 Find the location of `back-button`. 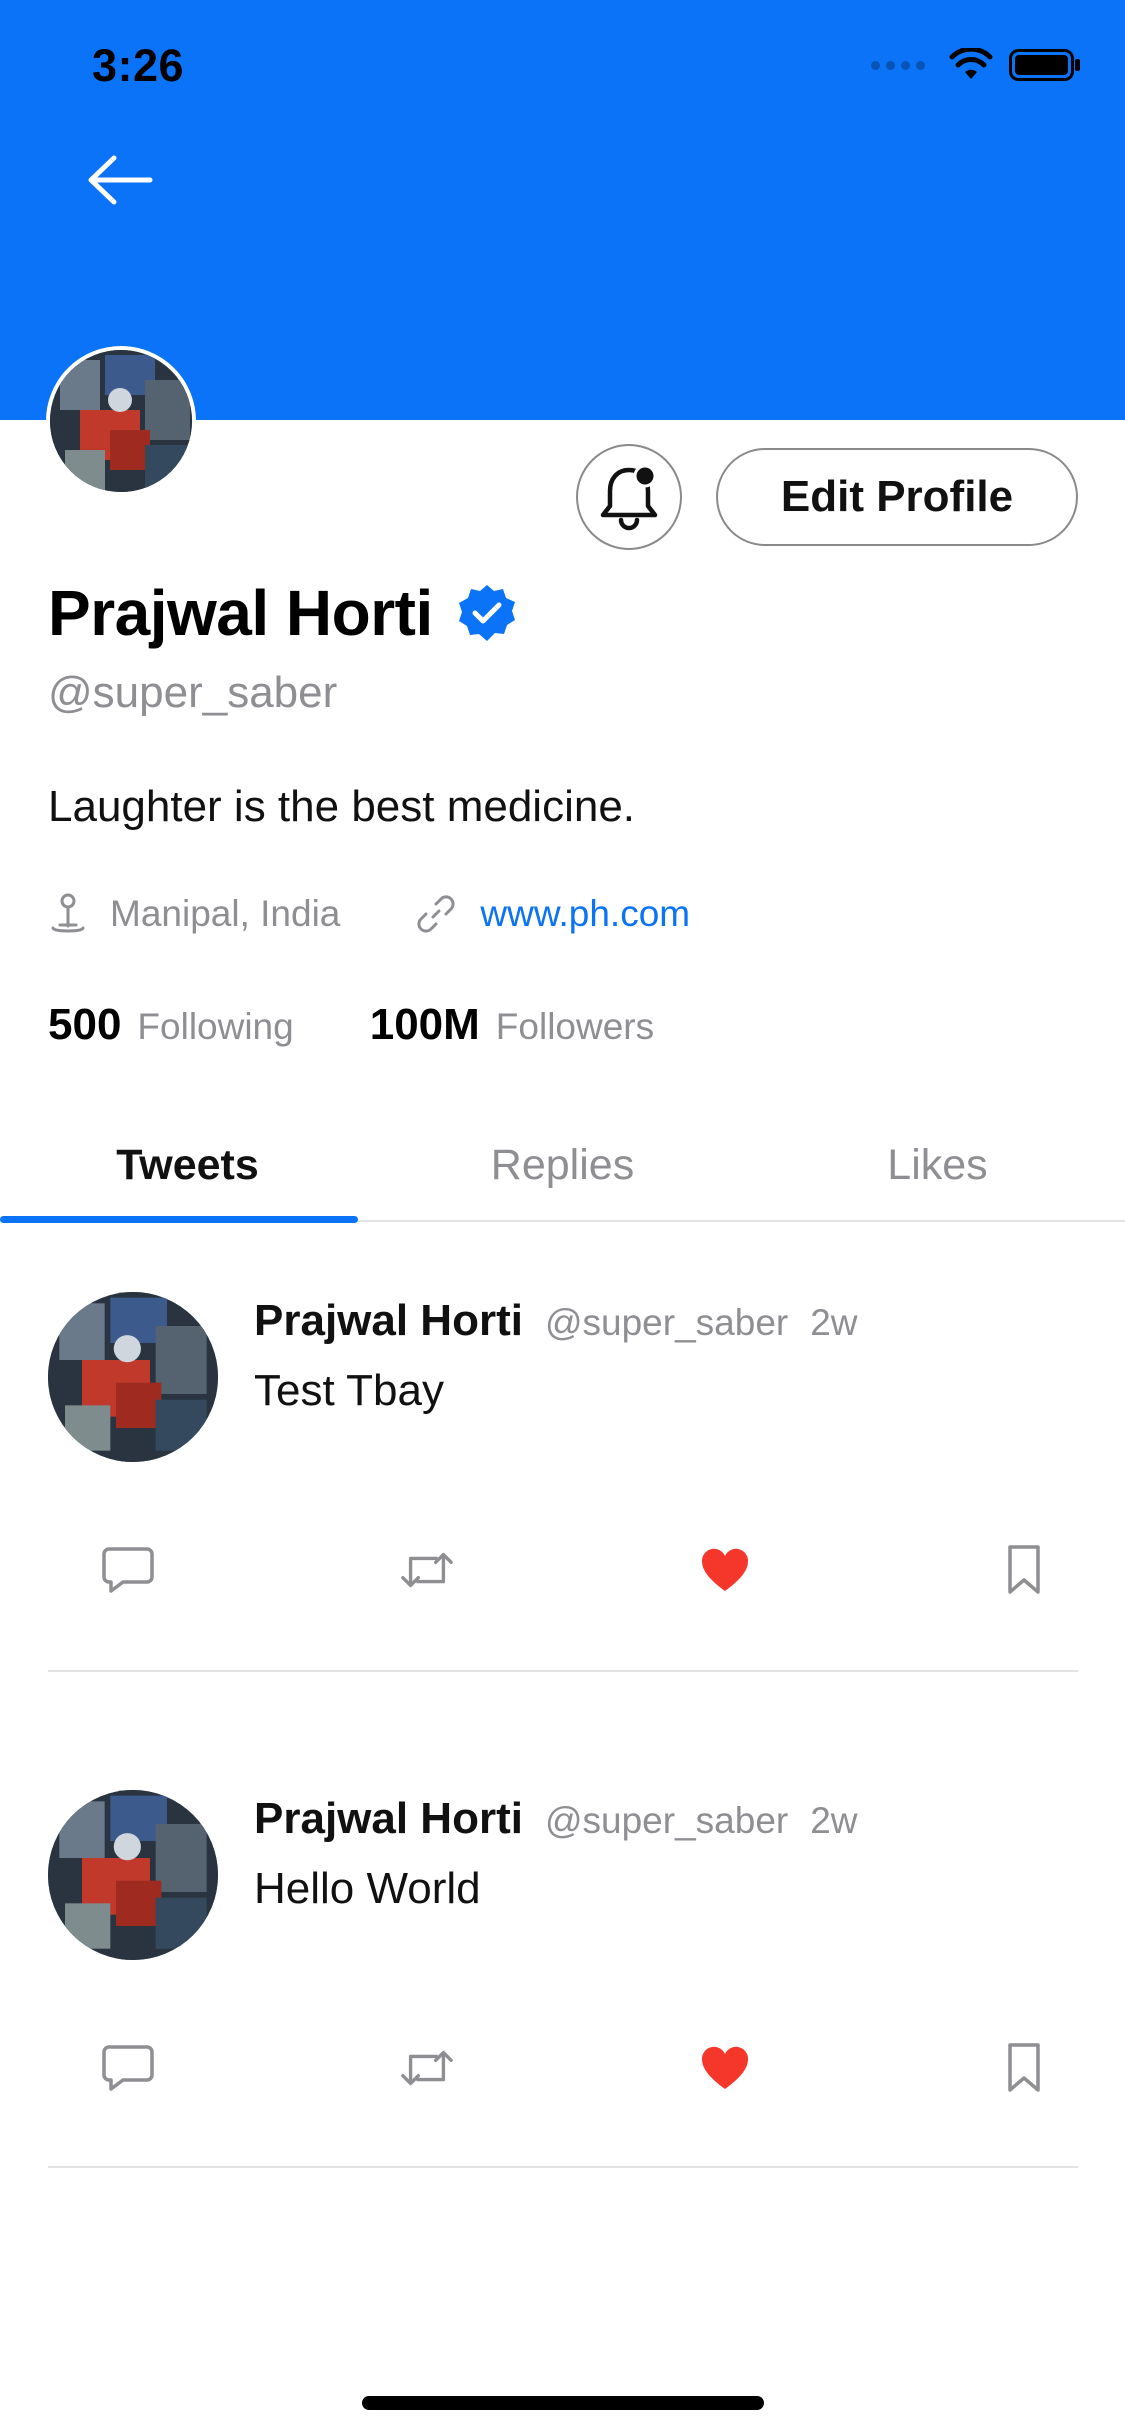

back-button is located at coordinates (120, 180).